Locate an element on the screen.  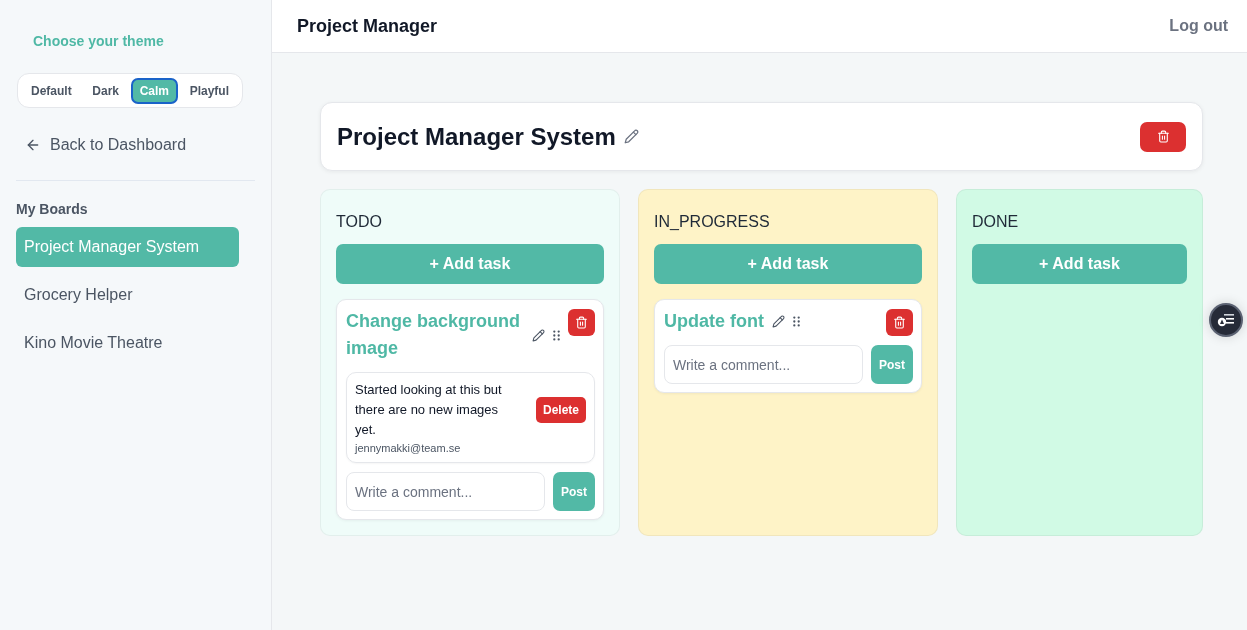
theme-heading: Choose your theme is located at coordinates (98, 41).